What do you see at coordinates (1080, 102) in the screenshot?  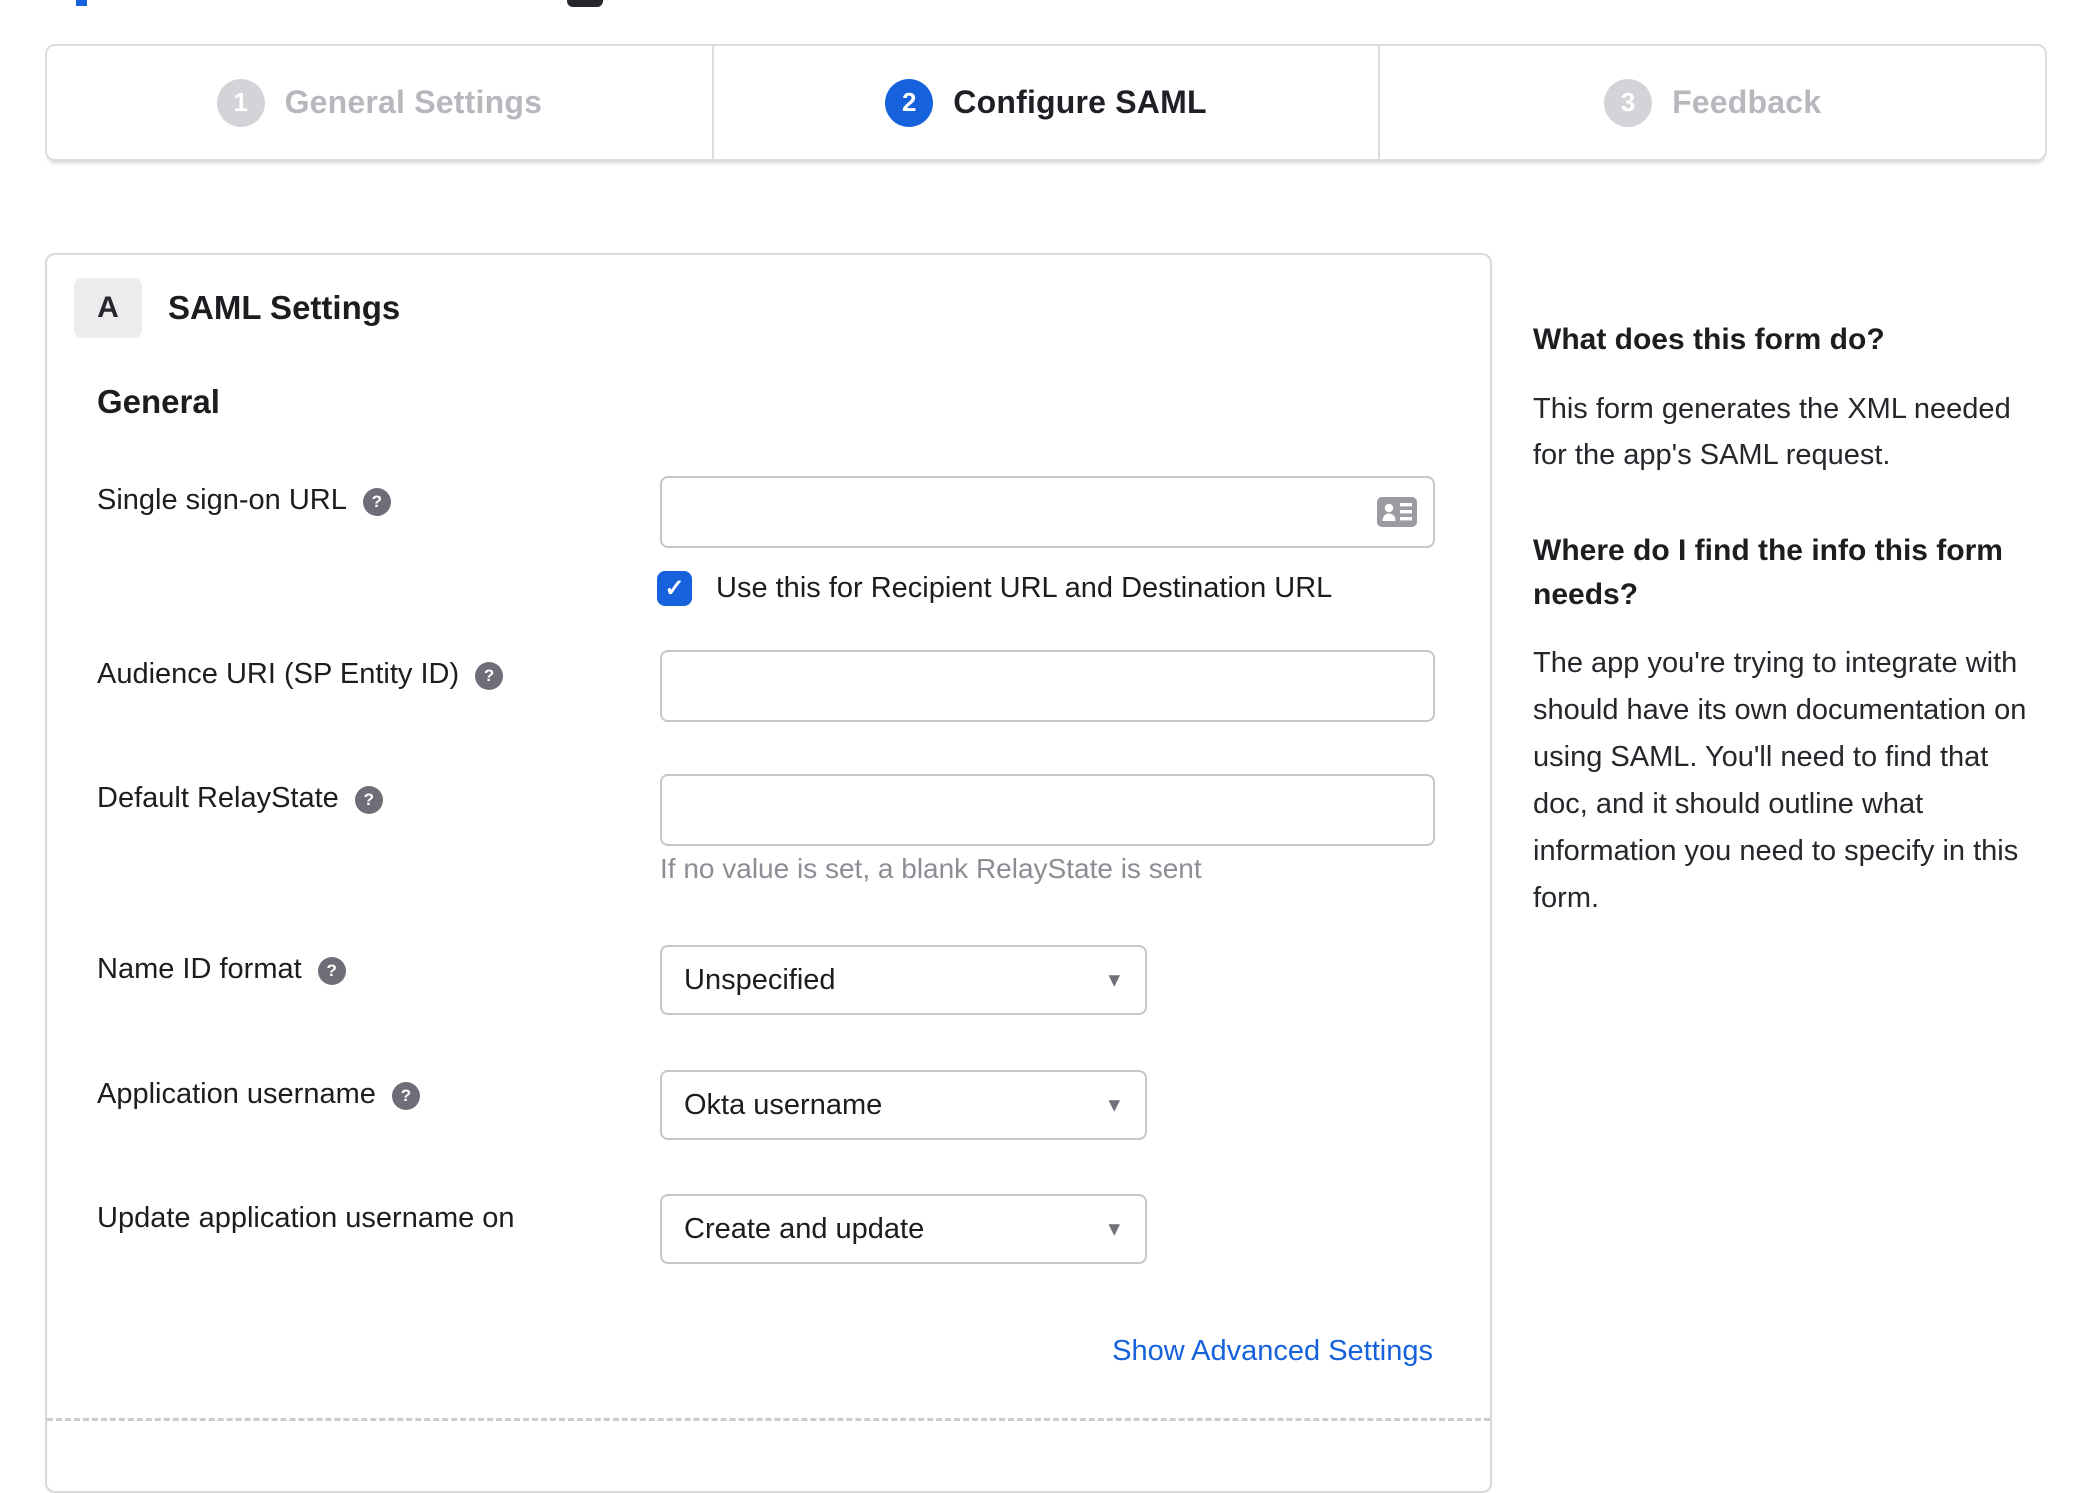 I see `step-label: Configure SAML` at bounding box center [1080, 102].